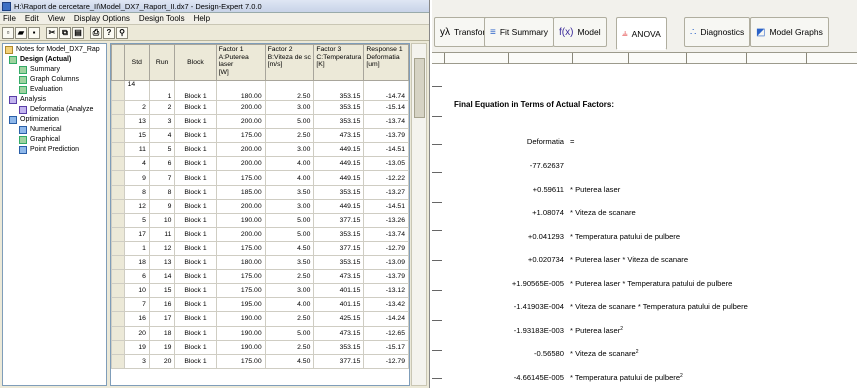 The image size is (857, 388). I want to click on table-cell: 13, so click(136, 122).